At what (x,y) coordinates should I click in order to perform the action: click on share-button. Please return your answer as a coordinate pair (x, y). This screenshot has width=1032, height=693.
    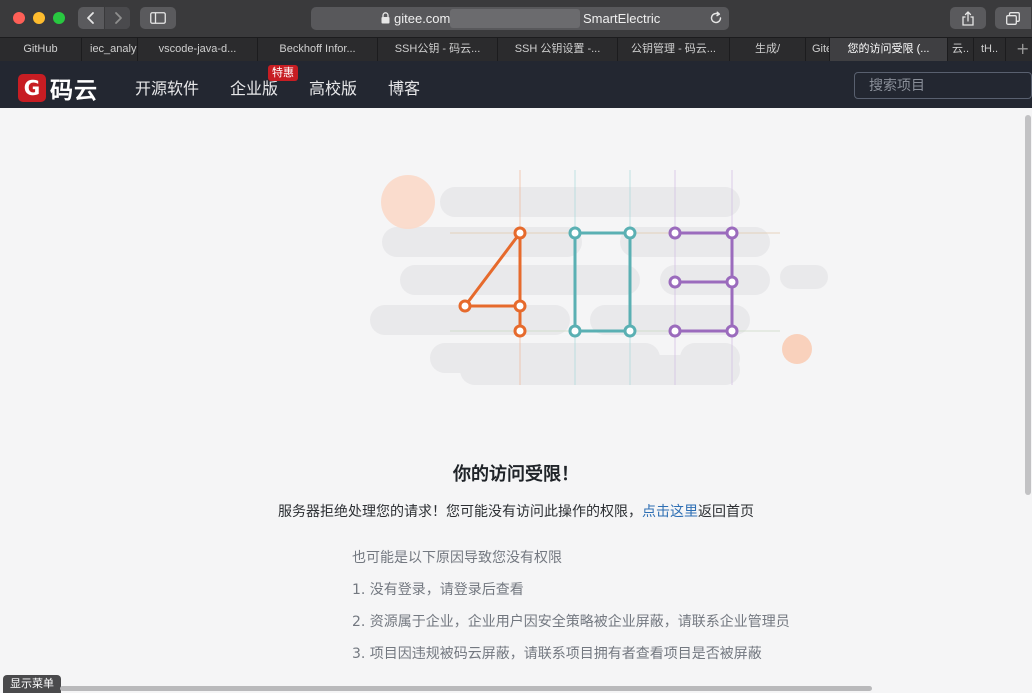
    Looking at the image, I should click on (968, 18).